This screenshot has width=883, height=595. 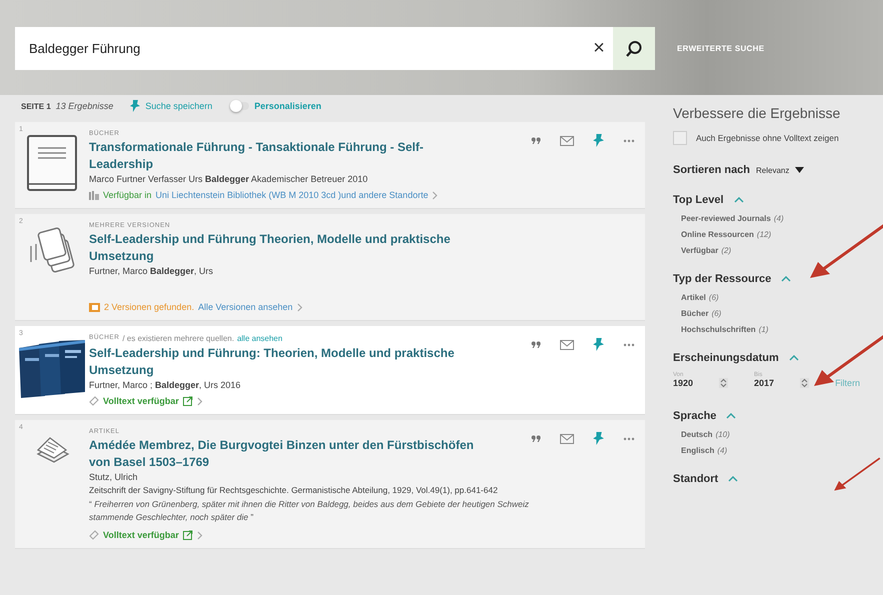 I want to click on facet-option: Verfügbar, so click(x=699, y=250).